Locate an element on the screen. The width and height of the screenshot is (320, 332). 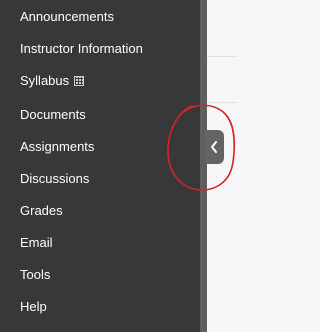
collapse-sidebar-button is located at coordinates (214, 147).